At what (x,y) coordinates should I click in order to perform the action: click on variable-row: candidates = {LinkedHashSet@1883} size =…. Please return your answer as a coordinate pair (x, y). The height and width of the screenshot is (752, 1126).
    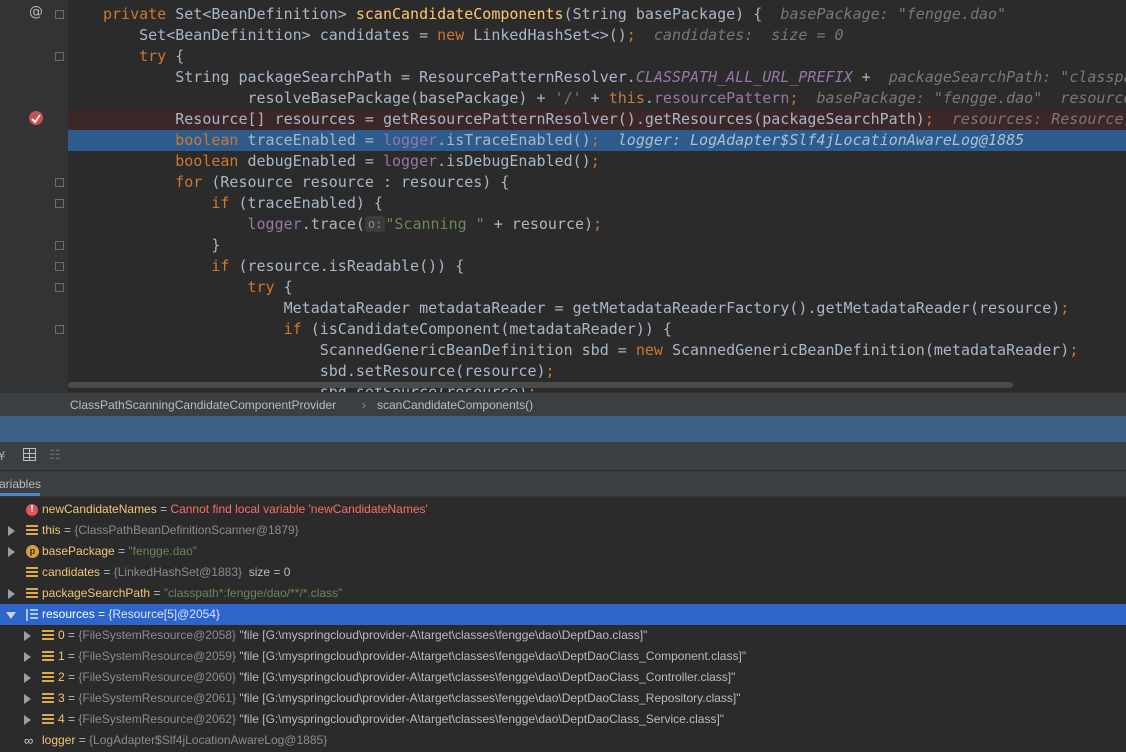
    Looking at the image, I should click on (563, 572).